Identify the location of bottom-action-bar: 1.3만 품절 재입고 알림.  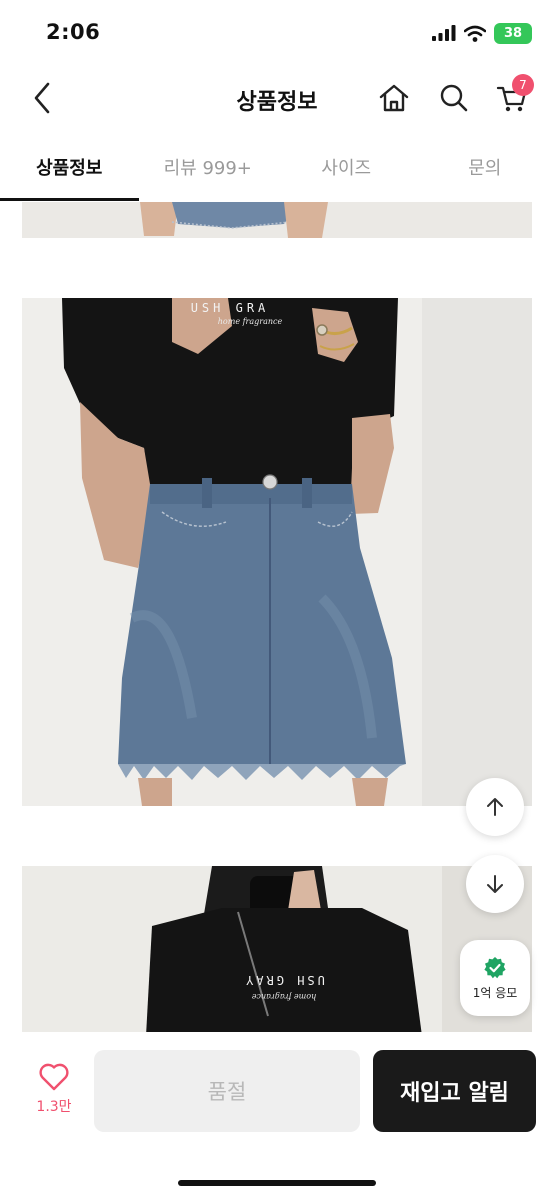
(277, 1116).